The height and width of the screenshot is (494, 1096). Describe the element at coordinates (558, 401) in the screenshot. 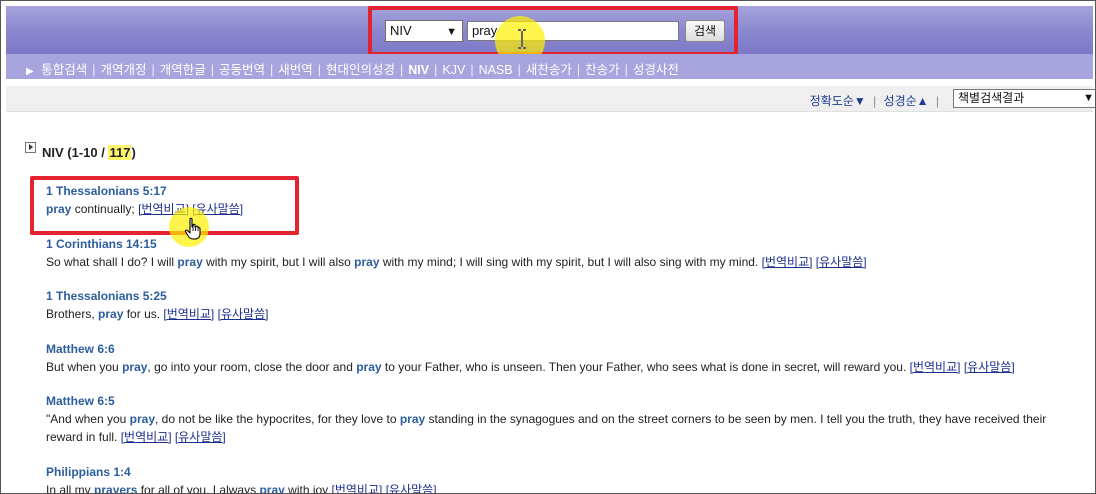

I see `verse-reference-link: Matthew 6:5` at that location.